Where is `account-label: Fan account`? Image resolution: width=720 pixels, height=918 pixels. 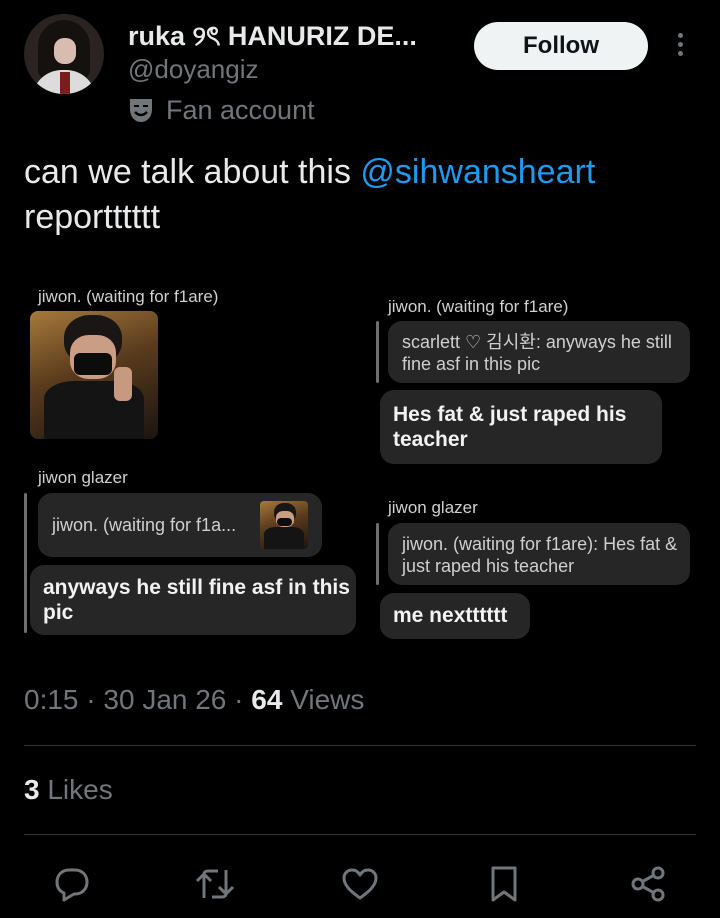 account-label: Fan account is located at coordinates (240, 109).